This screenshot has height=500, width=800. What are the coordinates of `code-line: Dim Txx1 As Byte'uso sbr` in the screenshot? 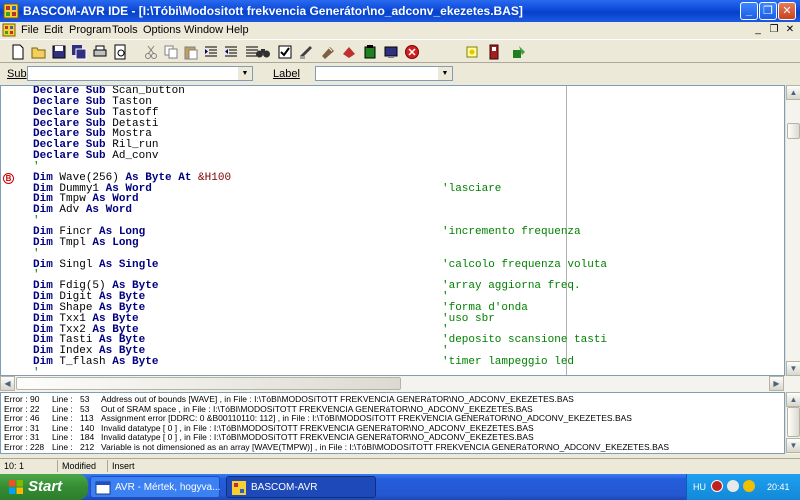 It's located at (408, 319).